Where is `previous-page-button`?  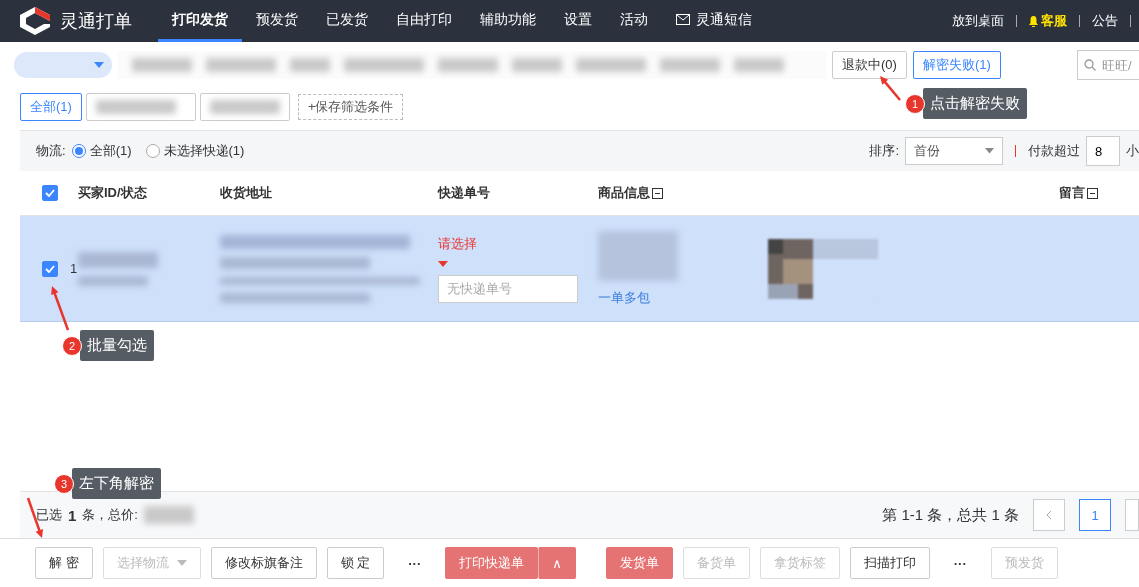 previous-page-button is located at coordinates (1049, 515).